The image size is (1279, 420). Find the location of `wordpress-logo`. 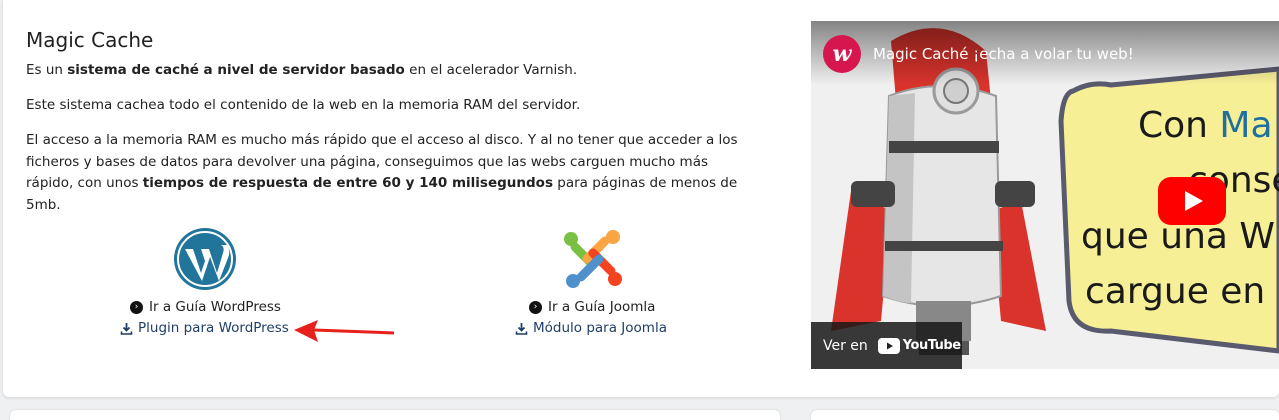

wordpress-logo is located at coordinates (205, 259).